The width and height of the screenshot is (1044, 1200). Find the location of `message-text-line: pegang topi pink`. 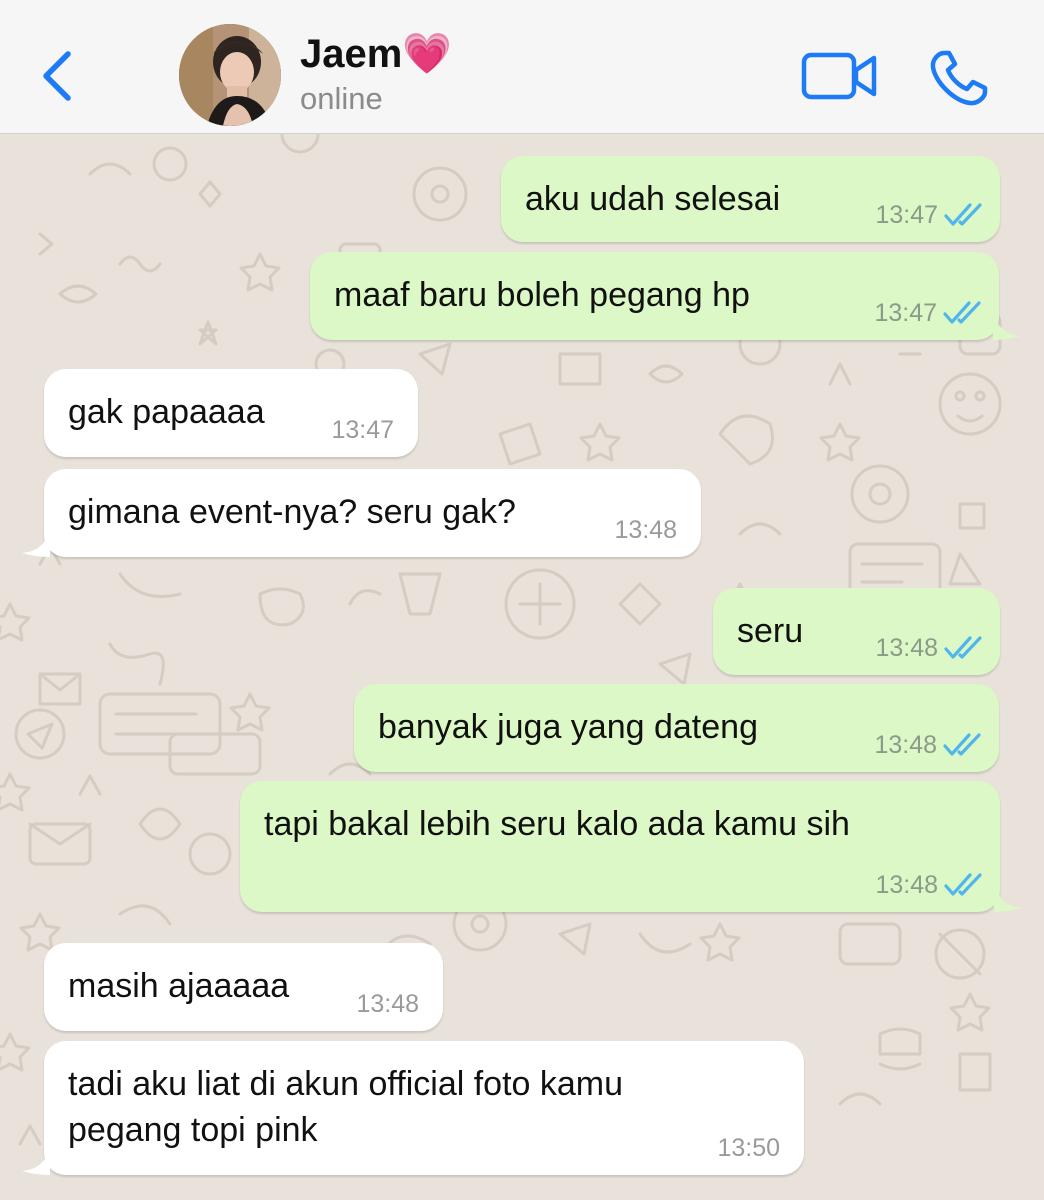

message-text-line: pegang topi pink is located at coordinates (193, 1130).